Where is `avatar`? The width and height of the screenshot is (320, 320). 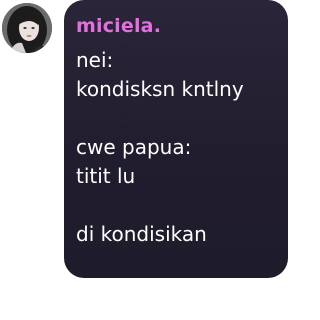 avatar is located at coordinates (27, 28).